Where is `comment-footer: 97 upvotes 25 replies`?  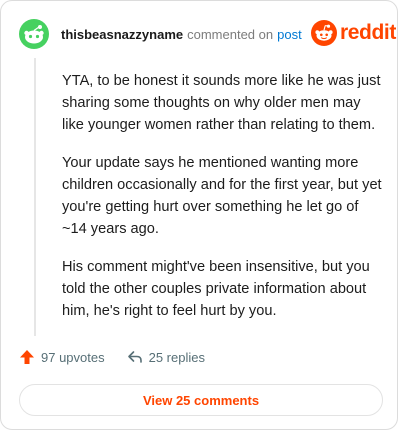
comment-footer: 97 upvotes 25 replies is located at coordinates (112, 357).